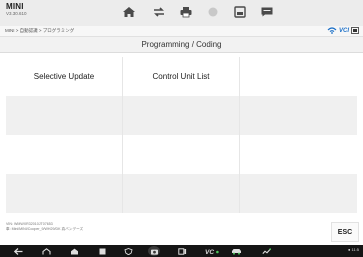 The image size is (363, 257). I want to click on top-toolbar: MINI V3.30.610, so click(181, 13).